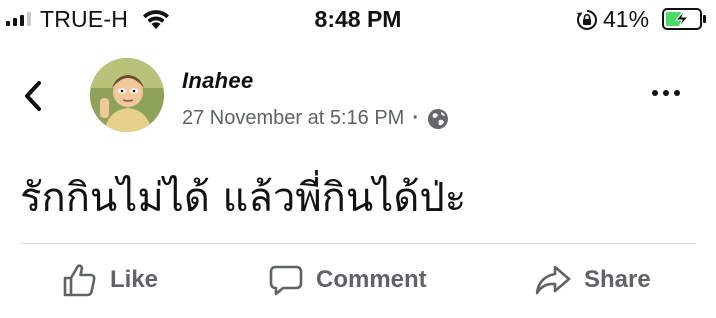 The height and width of the screenshot is (318, 716). I want to click on share-button: Share, so click(592, 280).